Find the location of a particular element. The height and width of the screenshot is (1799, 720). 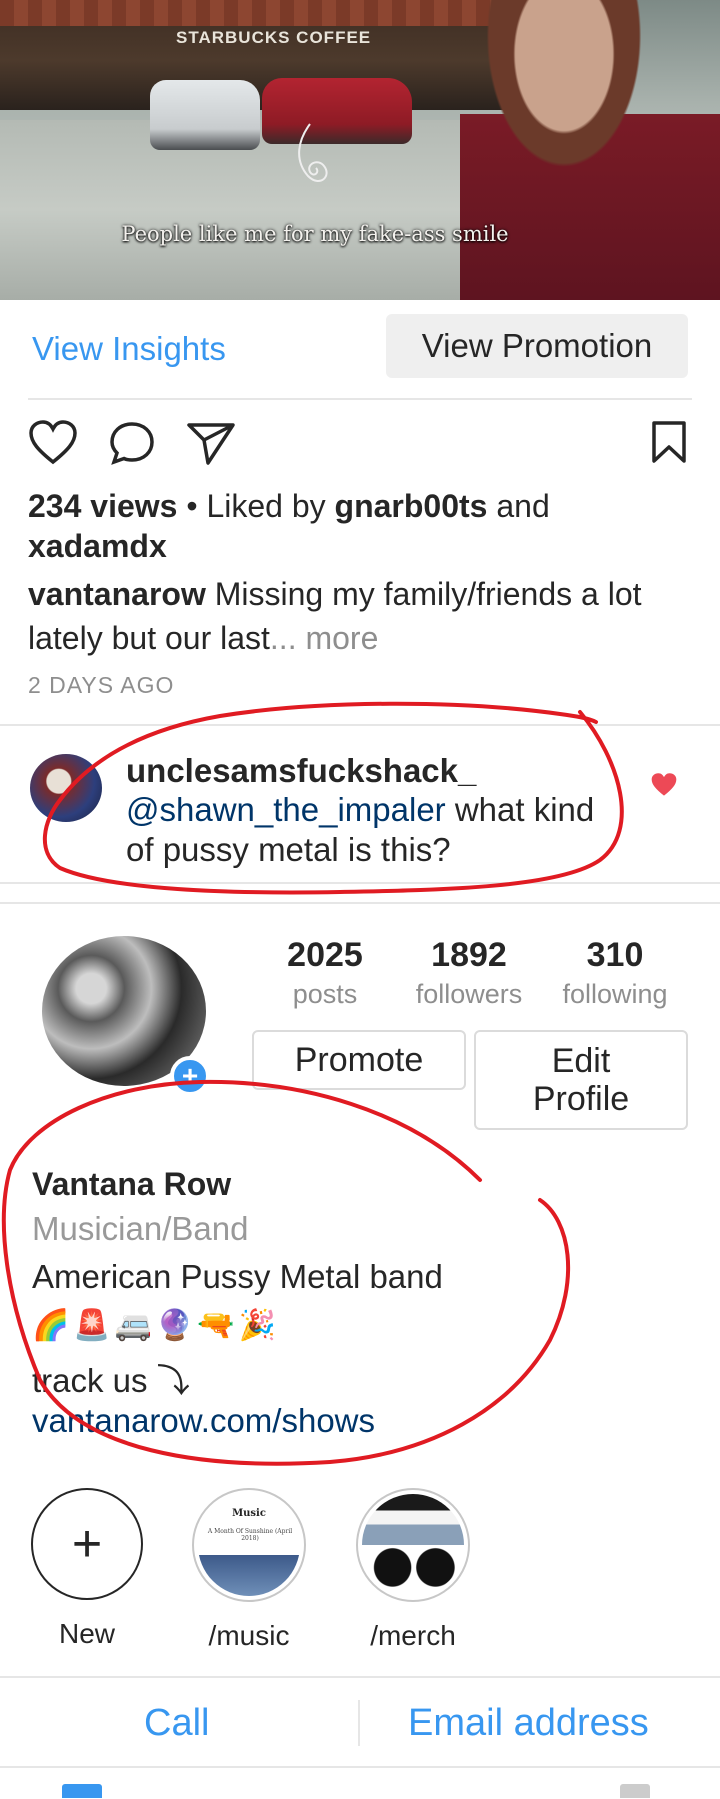

video-white-car is located at coordinates (205, 115).